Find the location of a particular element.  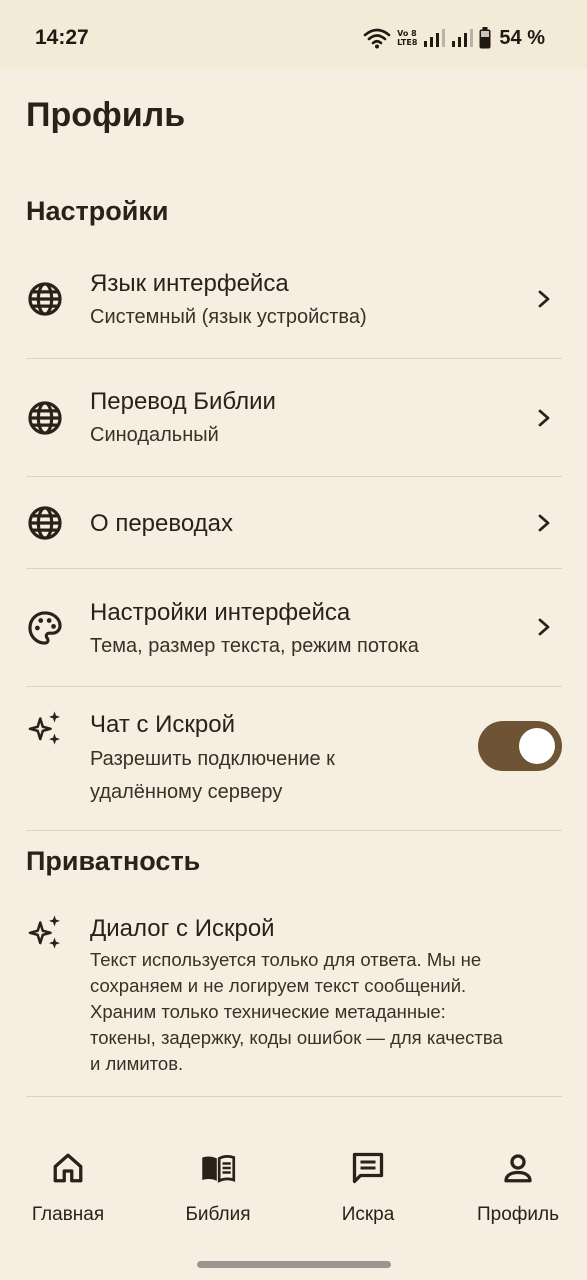

status-time: 14:27 is located at coordinates (62, 37).